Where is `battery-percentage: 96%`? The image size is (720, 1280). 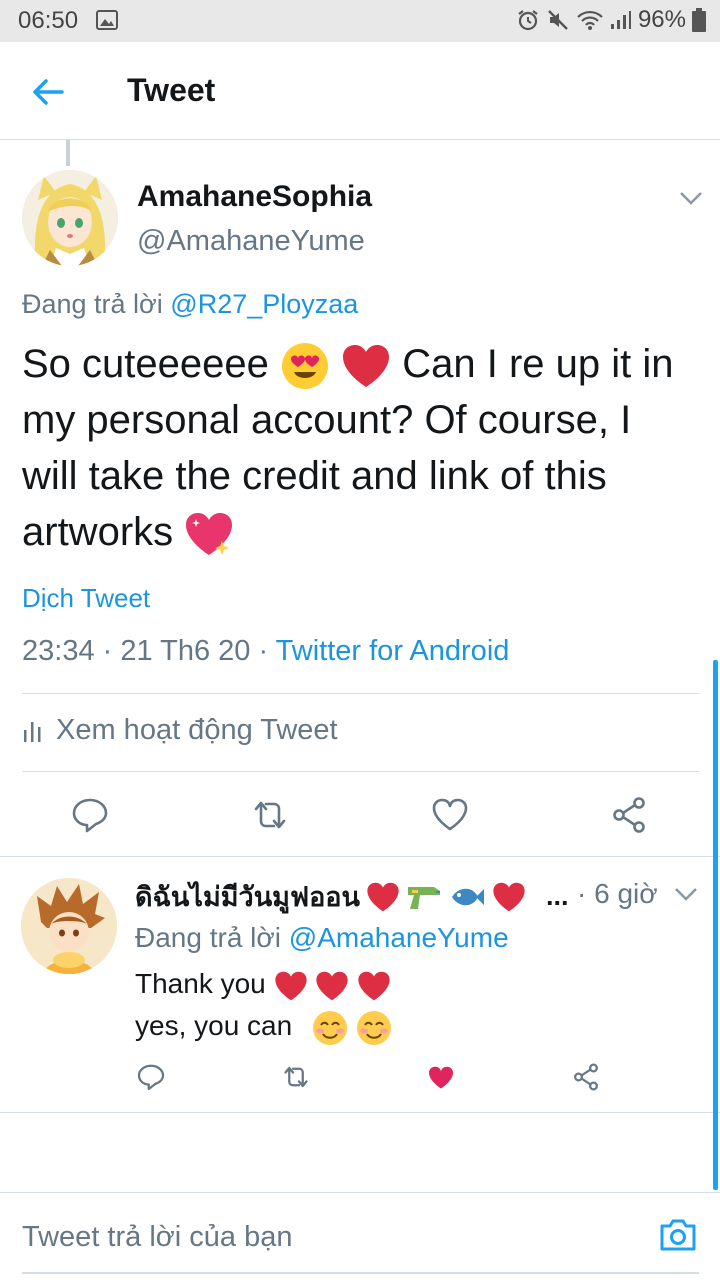 battery-percentage: 96% is located at coordinates (661, 19).